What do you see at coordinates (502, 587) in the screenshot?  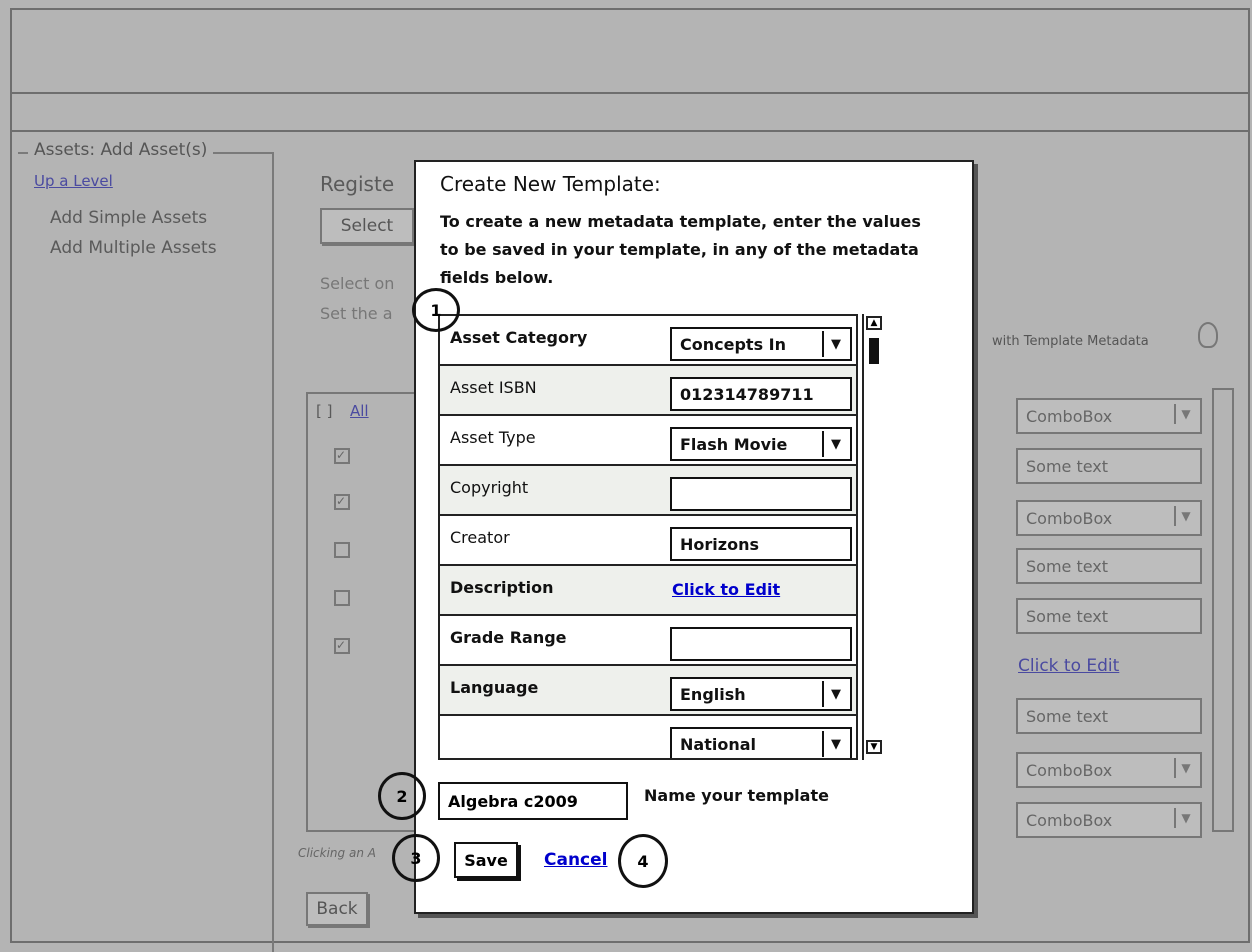 I see `field-label: Description` at bounding box center [502, 587].